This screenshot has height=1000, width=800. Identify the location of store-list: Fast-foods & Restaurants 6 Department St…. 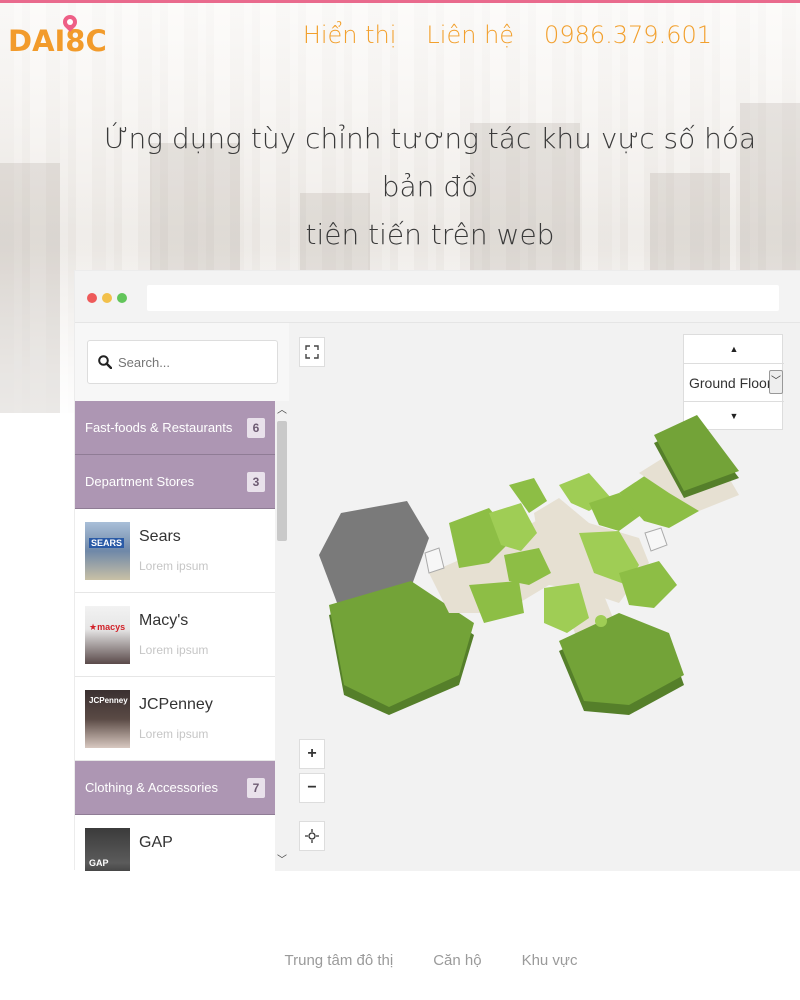
(175, 636).